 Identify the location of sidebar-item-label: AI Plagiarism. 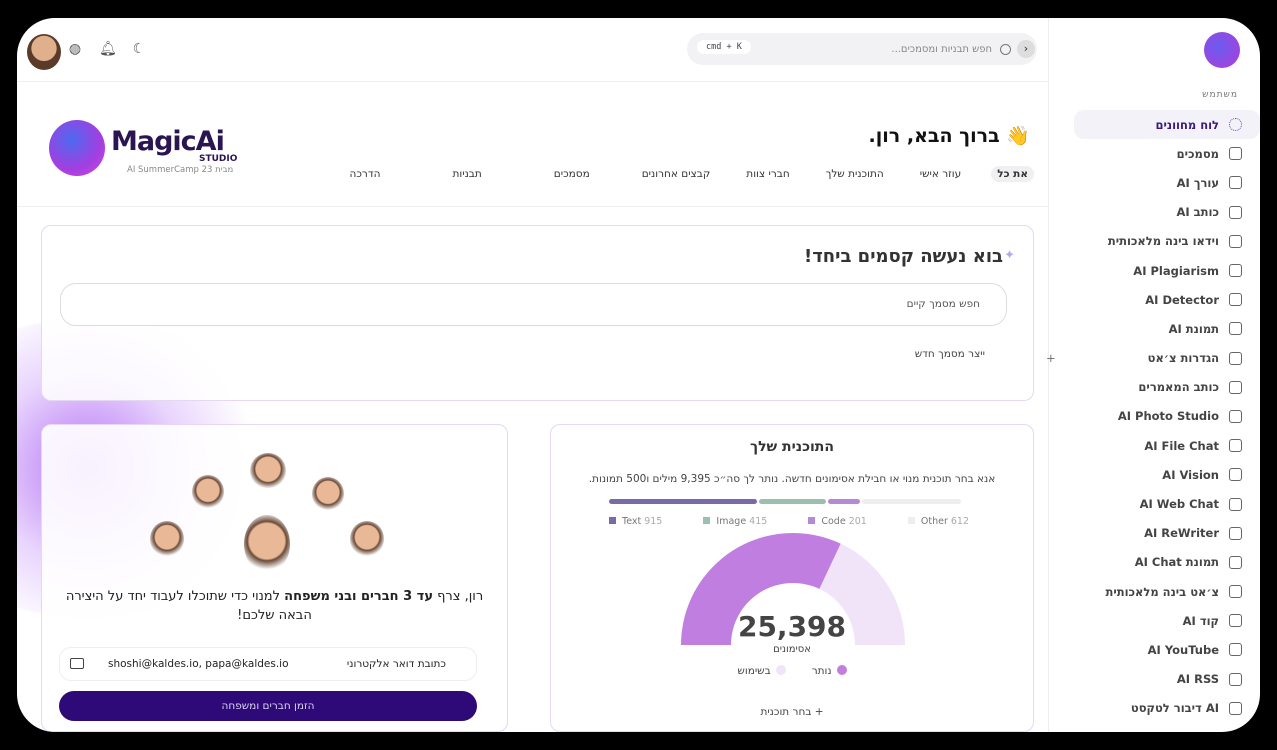
(1176, 270).